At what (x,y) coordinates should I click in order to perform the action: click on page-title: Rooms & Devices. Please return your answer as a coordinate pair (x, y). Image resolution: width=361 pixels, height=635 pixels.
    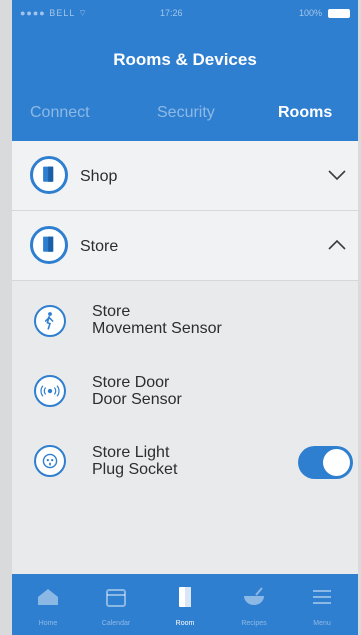
    Looking at the image, I should click on (185, 59).